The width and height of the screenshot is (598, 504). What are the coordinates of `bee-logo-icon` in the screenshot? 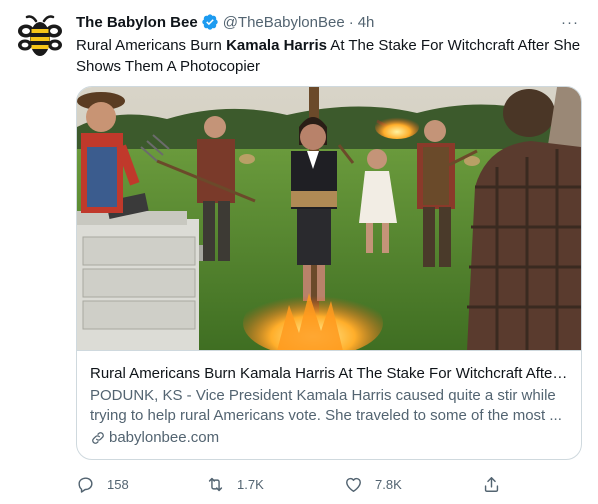 It's located at (40, 35).